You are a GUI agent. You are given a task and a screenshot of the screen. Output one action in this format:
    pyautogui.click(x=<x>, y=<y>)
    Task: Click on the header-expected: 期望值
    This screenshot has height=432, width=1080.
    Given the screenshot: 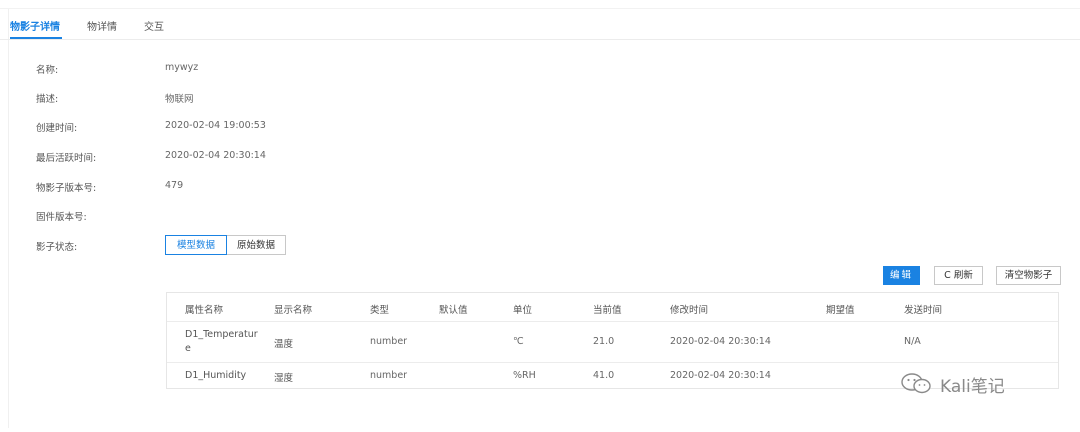 What is the action you would take?
    pyautogui.click(x=840, y=310)
    